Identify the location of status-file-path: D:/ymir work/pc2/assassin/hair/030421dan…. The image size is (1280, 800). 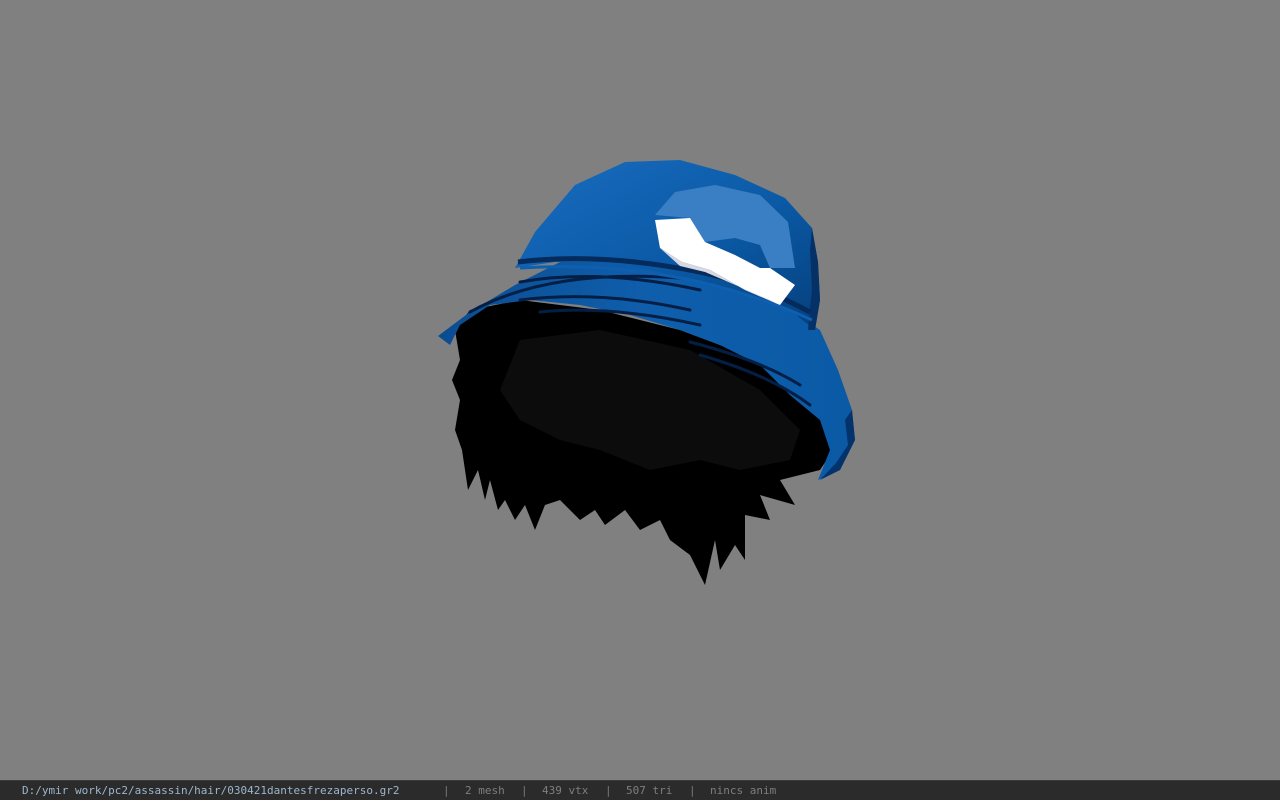
(211, 790).